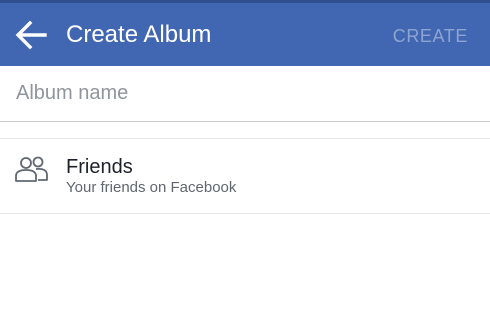 This screenshot has height=328, width=490. What do you see at coordinates (151, 187) in the screenshot?
I see `privacy-subtitle: Your friends on Facebook` at bounding box center [151, 187].